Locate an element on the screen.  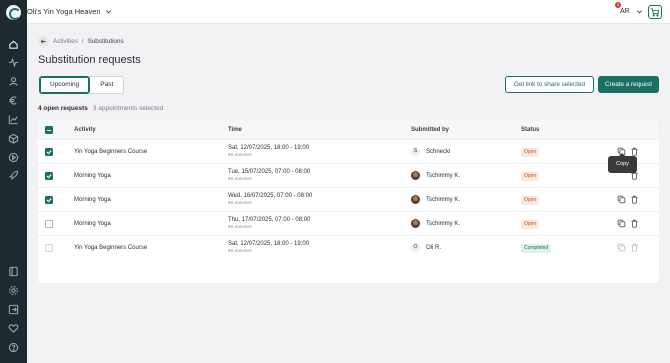
help-icon is located at coordinates (13, 347).